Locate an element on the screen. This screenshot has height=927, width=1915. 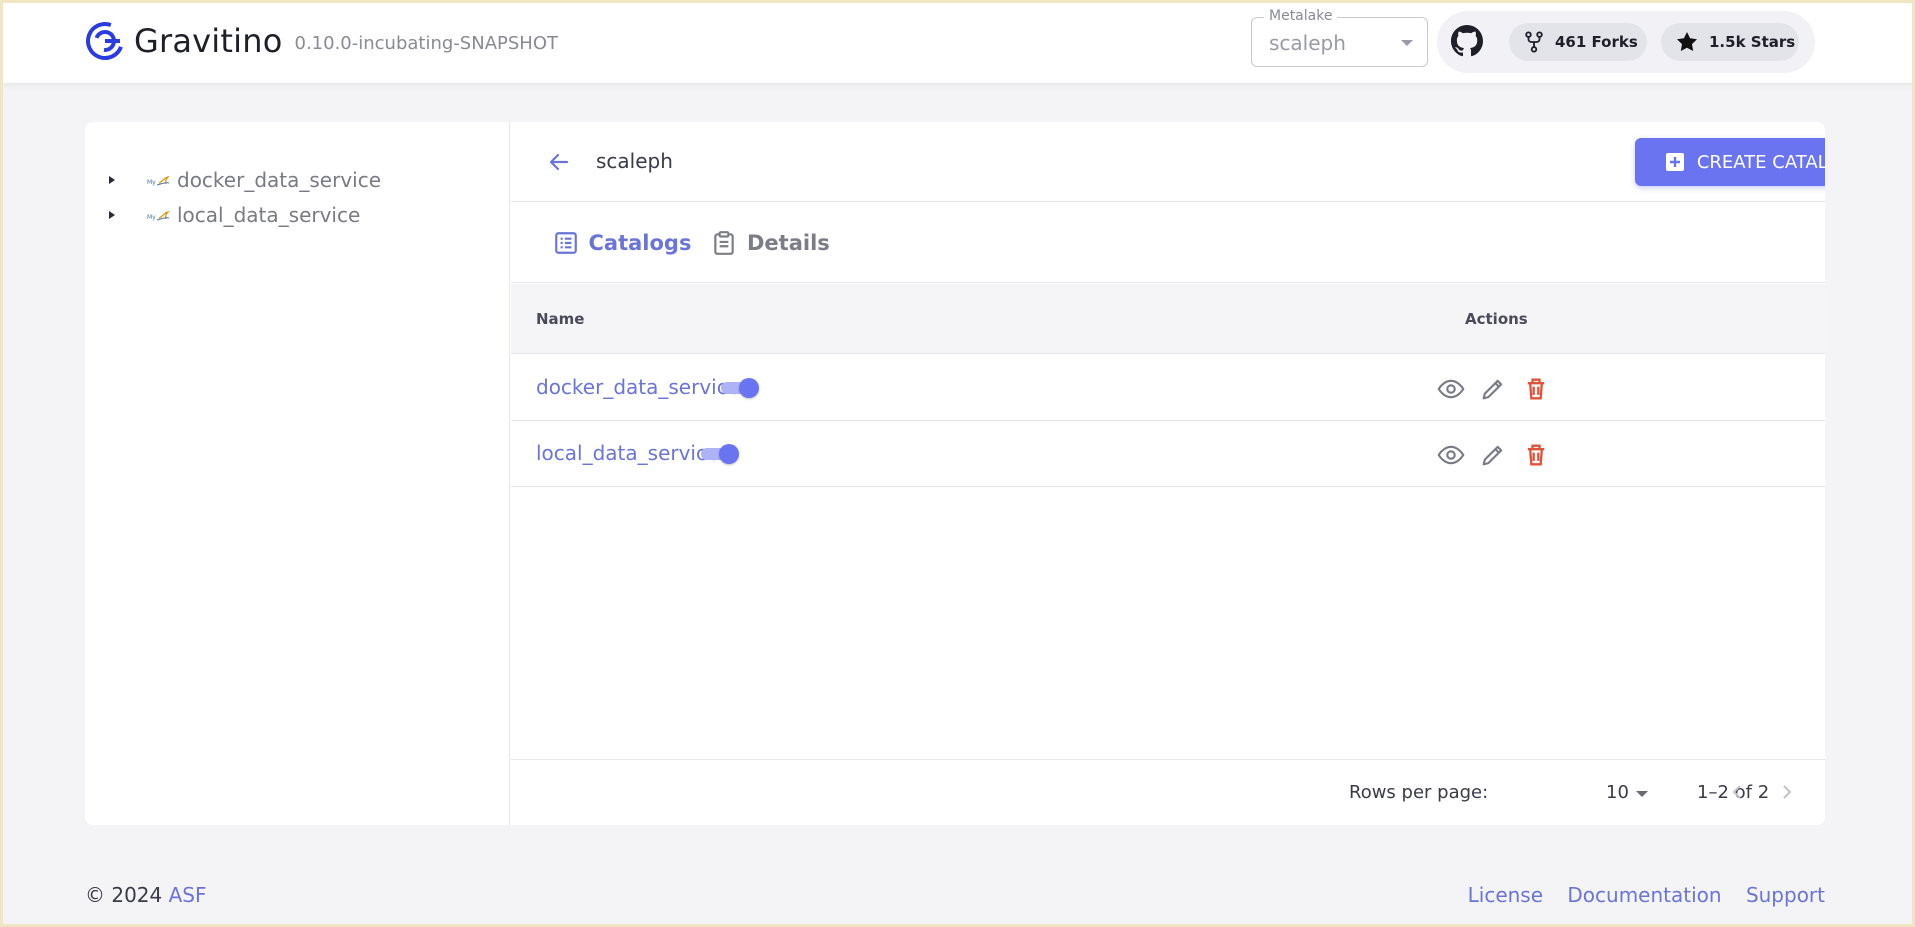
brand: Gravitino 0.10.0-incubating-SNAPSHOT is located at coordinates (321, 41).